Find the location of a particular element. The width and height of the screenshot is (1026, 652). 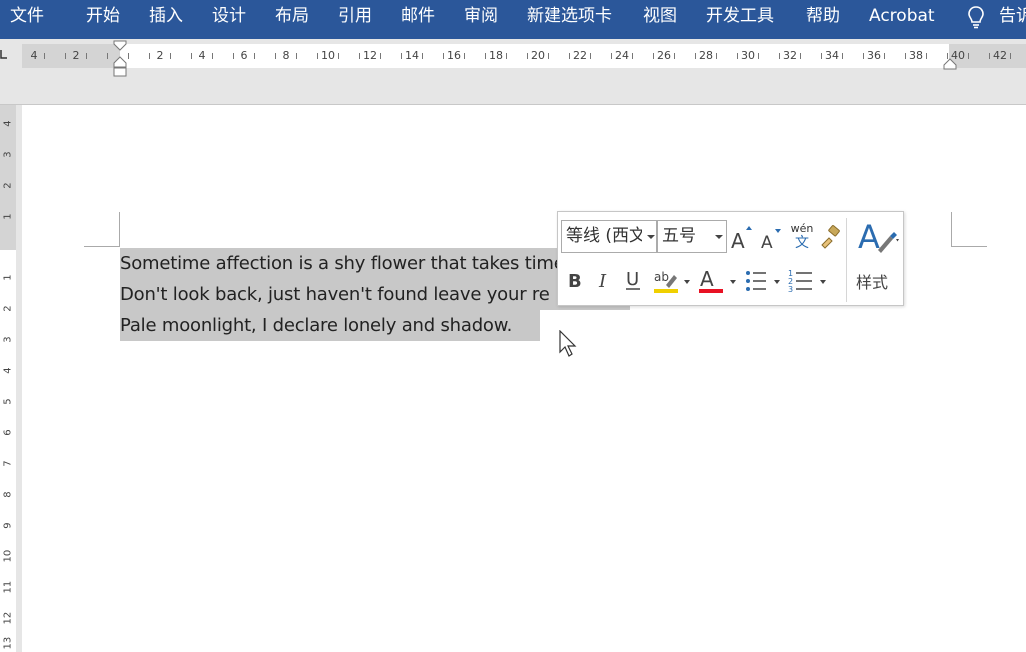

svg-text: B is located at coordinates (575, 281).